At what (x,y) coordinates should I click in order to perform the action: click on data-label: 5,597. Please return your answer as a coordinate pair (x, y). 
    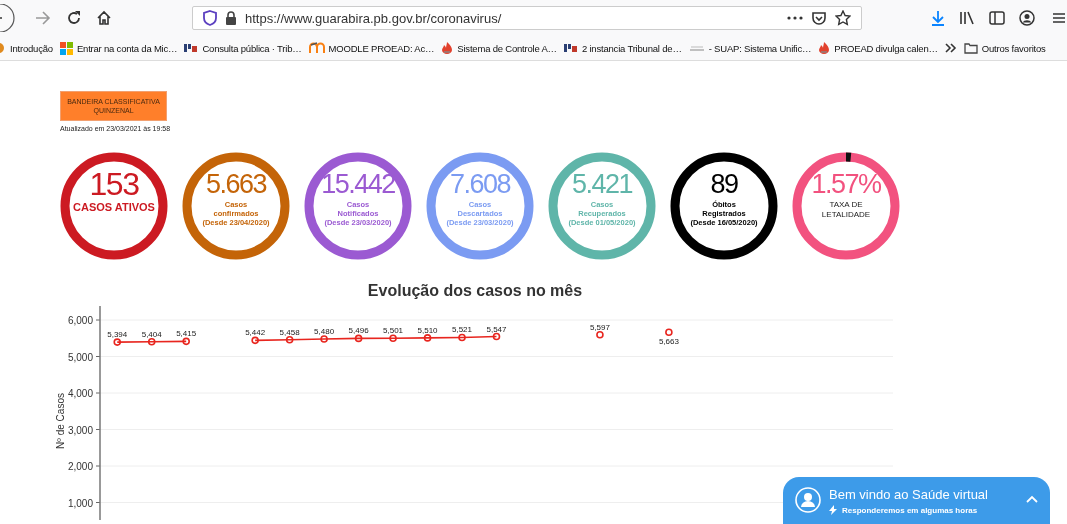
    Looking at the image, I should click on (599, 327).